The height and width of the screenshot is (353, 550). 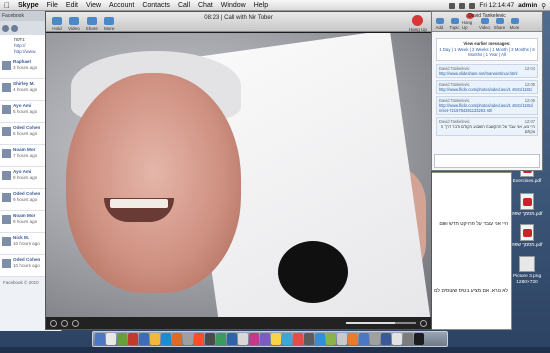 I want to click on feed-item-text: Nick M. 10 hours ago, so click(x=26, y=240).